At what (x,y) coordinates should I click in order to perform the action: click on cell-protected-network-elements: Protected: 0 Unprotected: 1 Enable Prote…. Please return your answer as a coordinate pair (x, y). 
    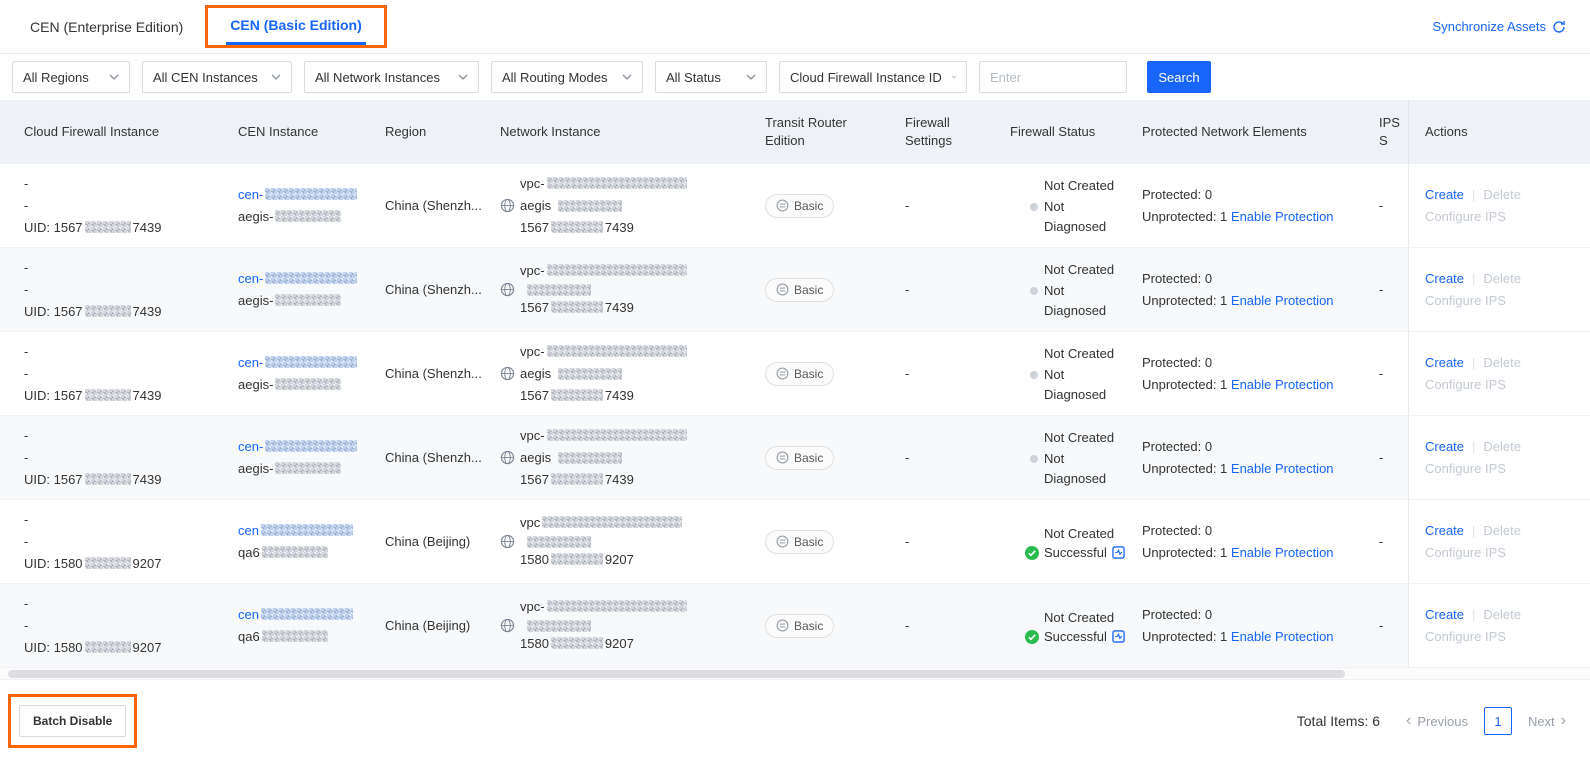
    Looking at the image, I should click on (1247, 205).